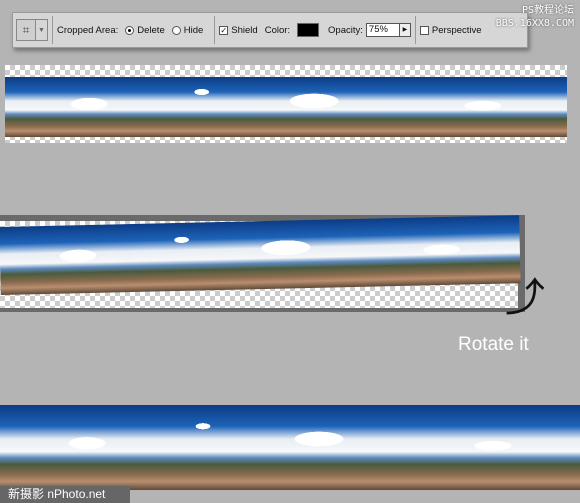 The image size is (580, 503). Describe the element at coordinates (308, 30) in the screenshot. I see `shield-color-swatch` at that location.